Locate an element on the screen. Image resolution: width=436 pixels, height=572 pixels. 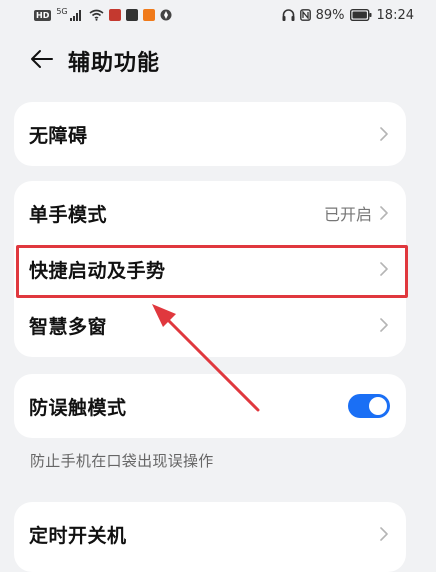
back-arrow-icon is located at coordinates (42, 61).